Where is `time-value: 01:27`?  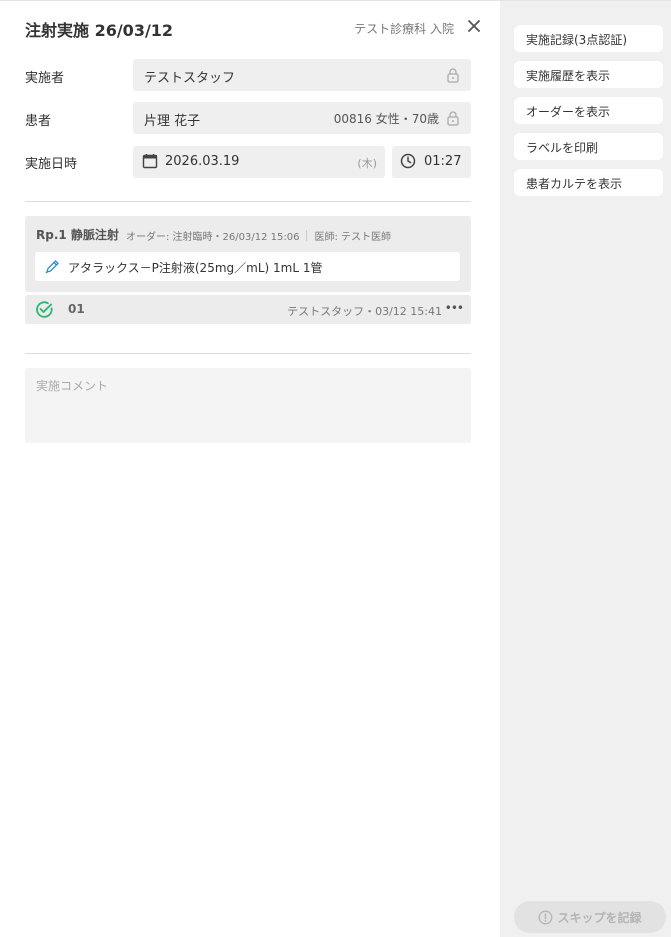
time-value: 01:27 is located at coordinates (443, 161).